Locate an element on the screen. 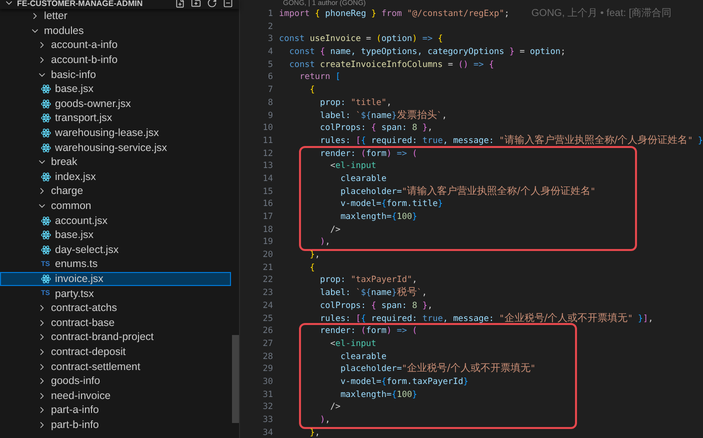 This screenshot has height=438, width=703. code-line: v-model={form.taxPayerId} is located at coordinates (403, 382).